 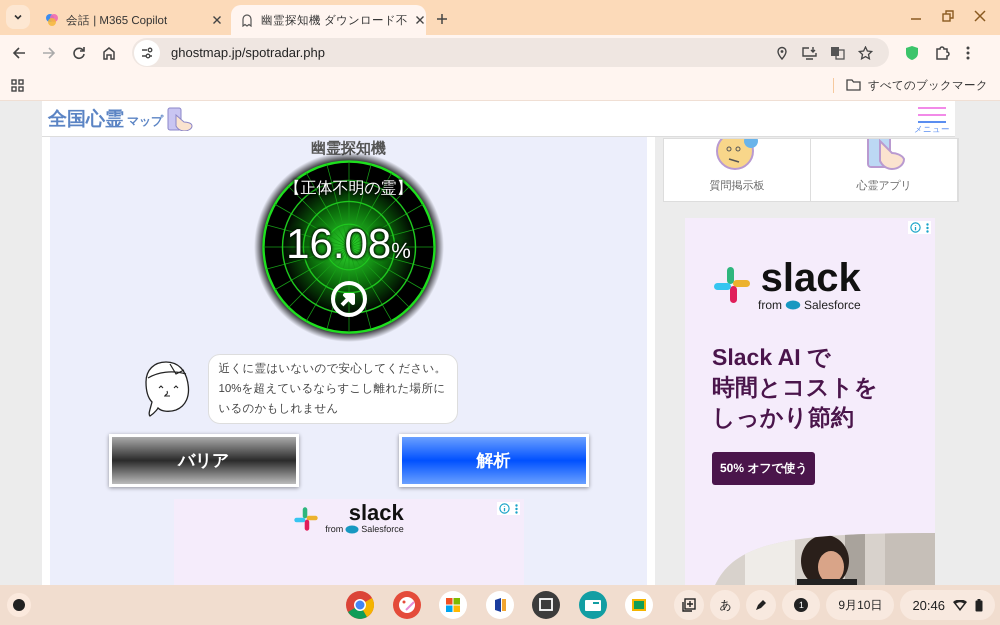 What do you see at coordinates (510, 52) in the screenshot?
I see `address-bar: ghostmap.jp/spotradar.php` at bounding box center [510, 52].